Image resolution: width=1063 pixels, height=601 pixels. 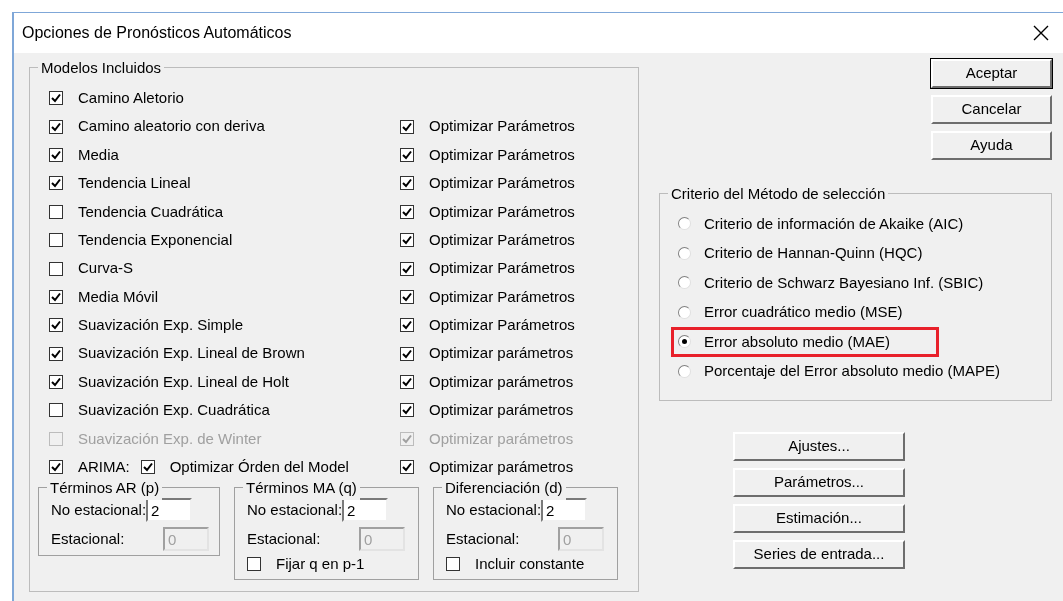 What do you see at coordinates (105, 268) in the screenshot?
I see `checkbox-label: Curva-S` at bounding box center [105, 268].